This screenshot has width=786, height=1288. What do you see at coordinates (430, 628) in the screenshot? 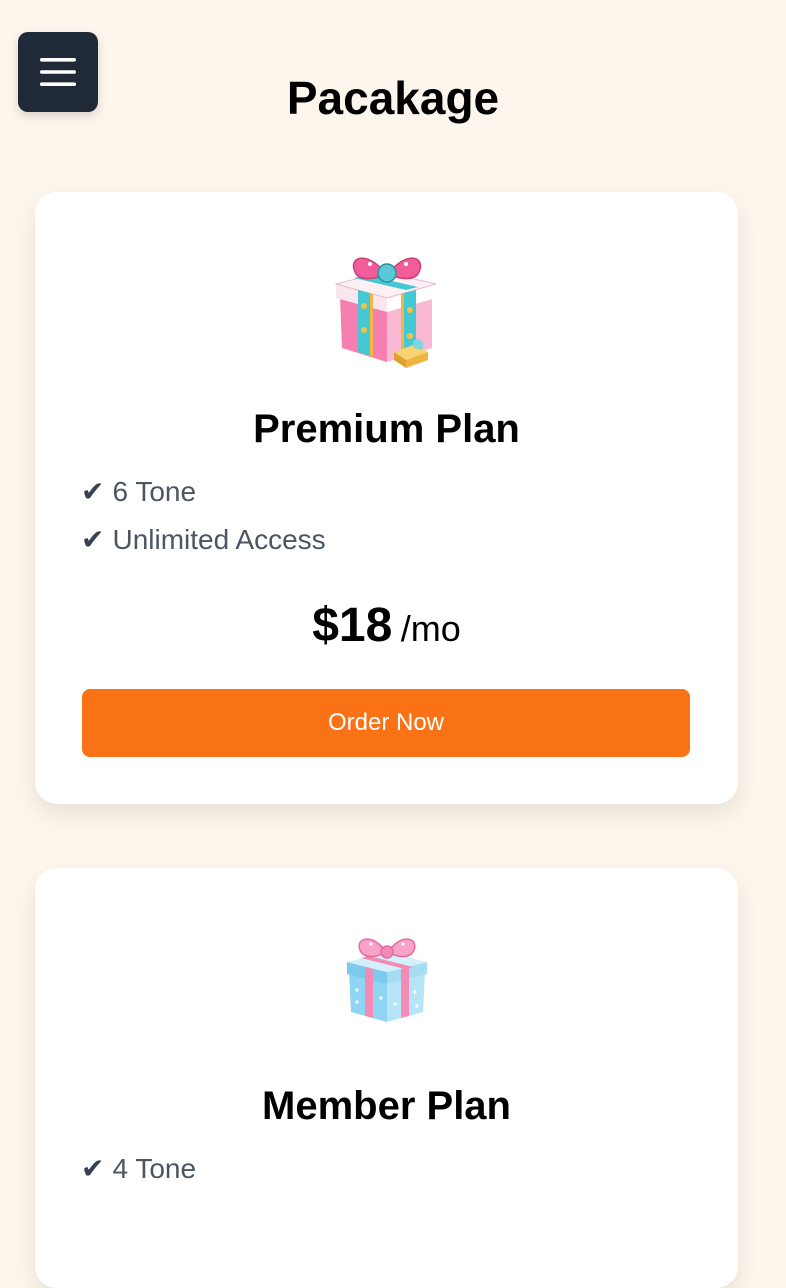
I see `price-period: /mo` at bounding box center [430, 628].